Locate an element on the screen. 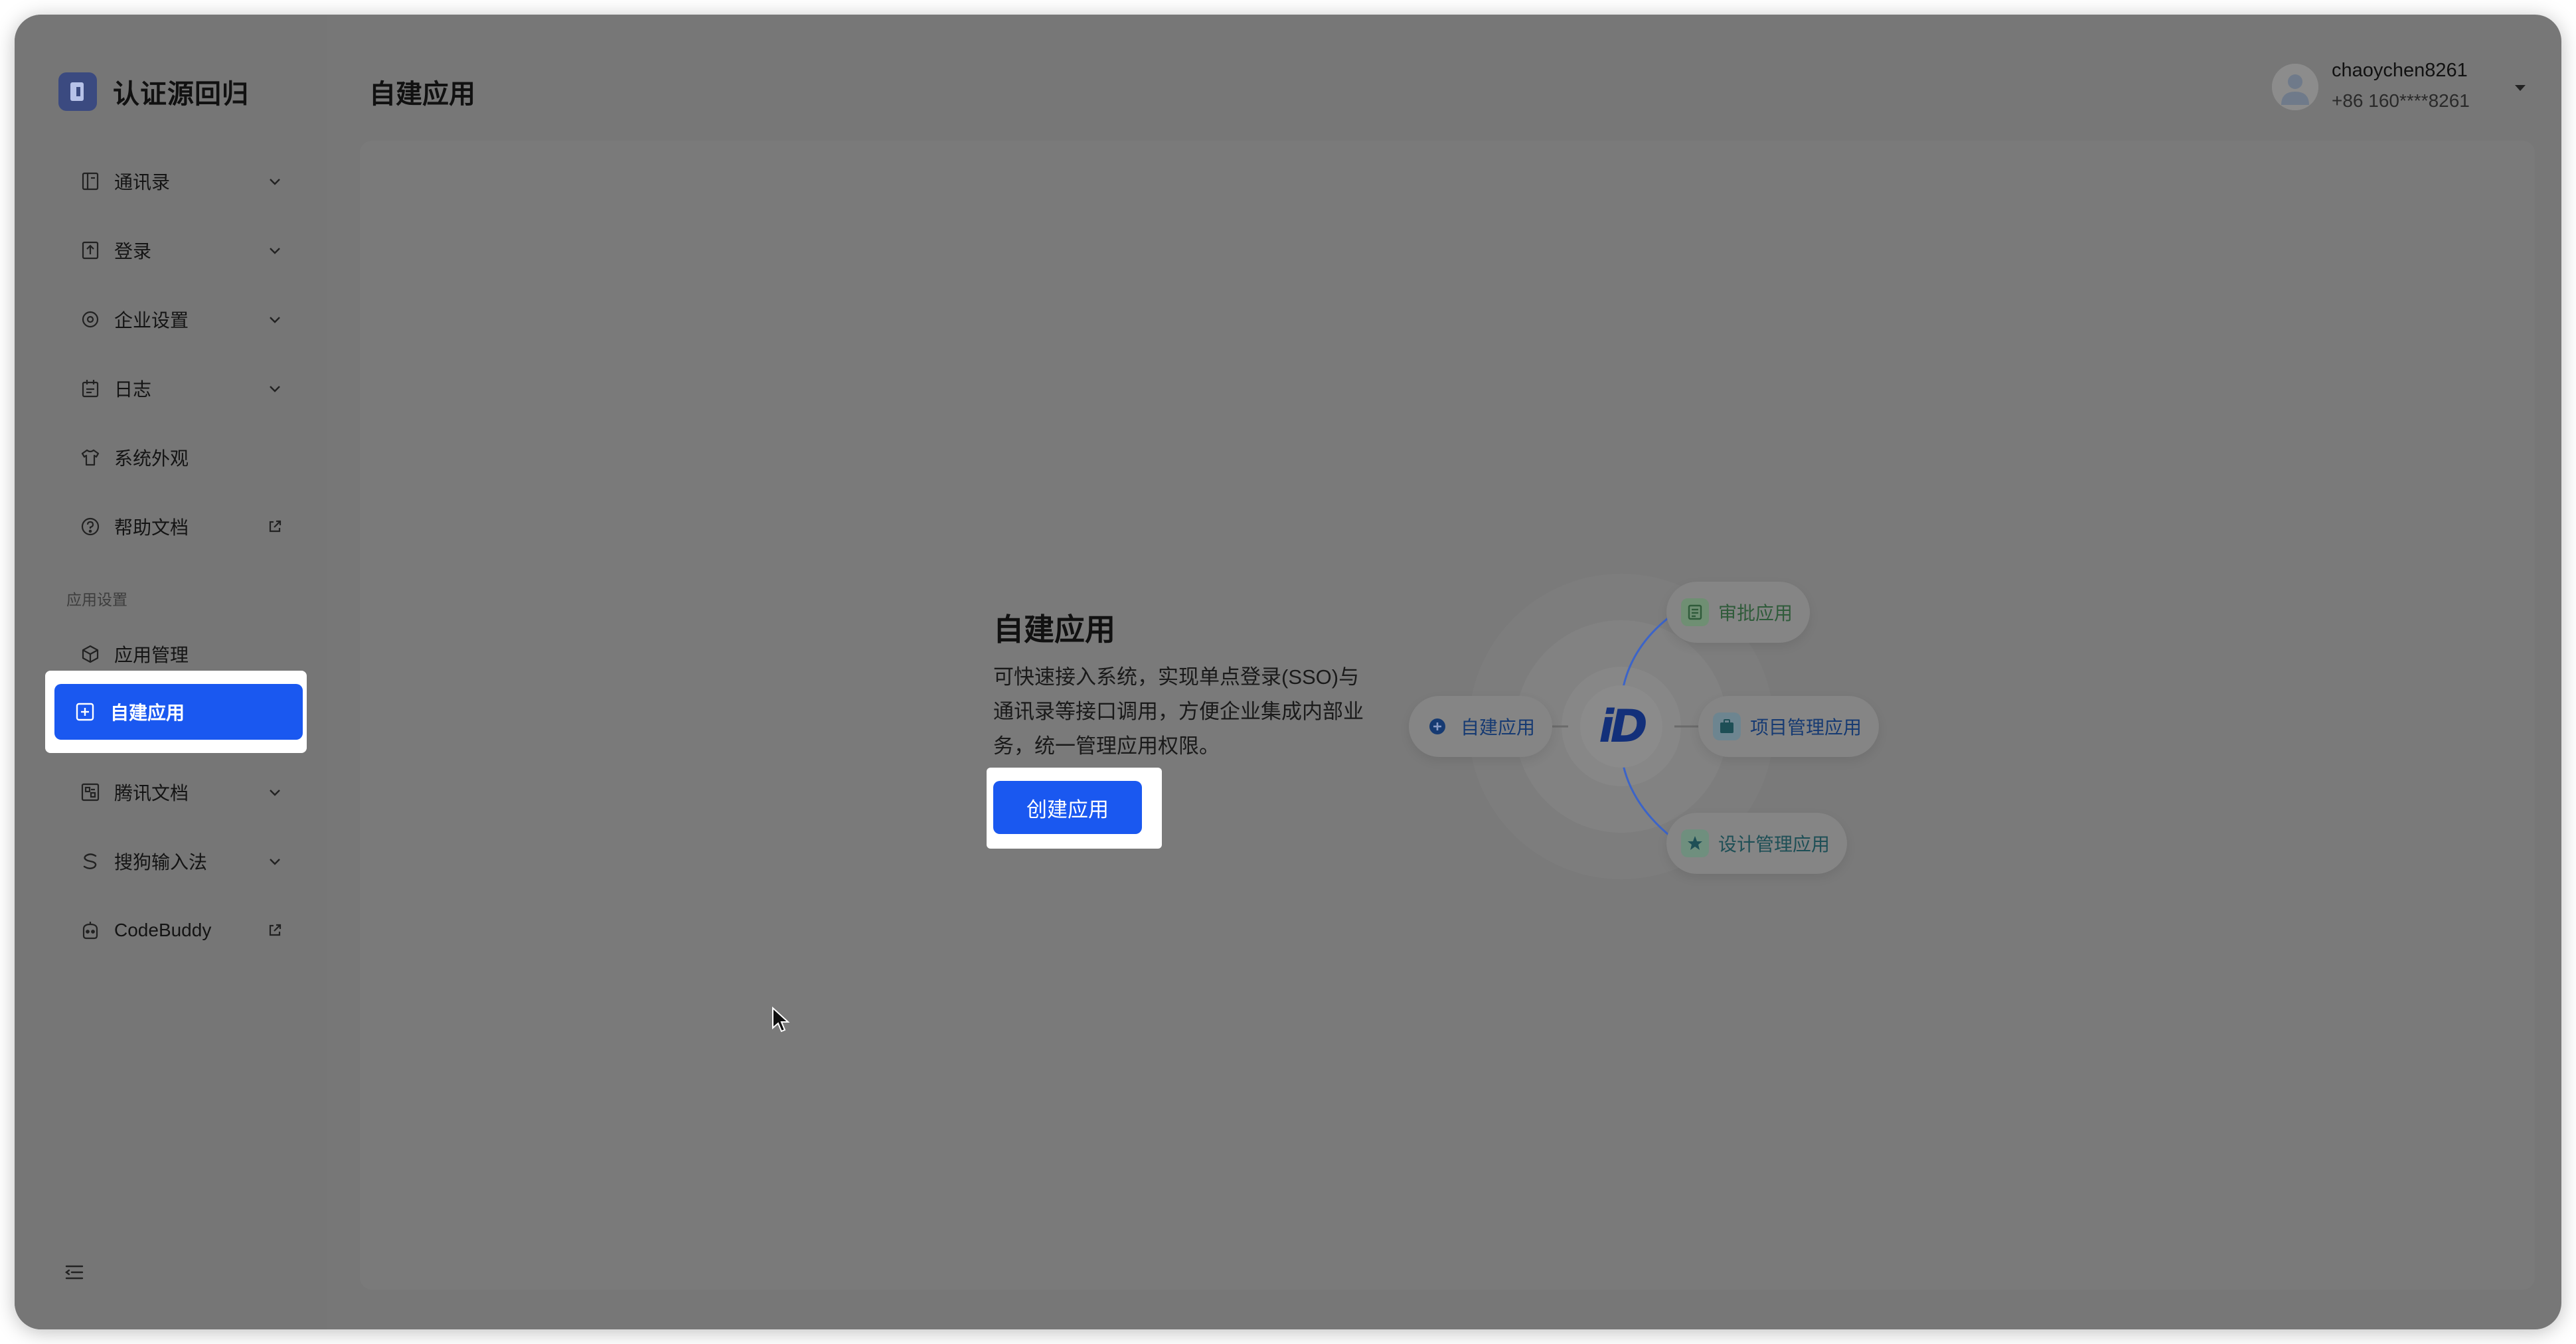  sidebar-item-help-docs: 帮助文档 is located at coordinates (176, 526).